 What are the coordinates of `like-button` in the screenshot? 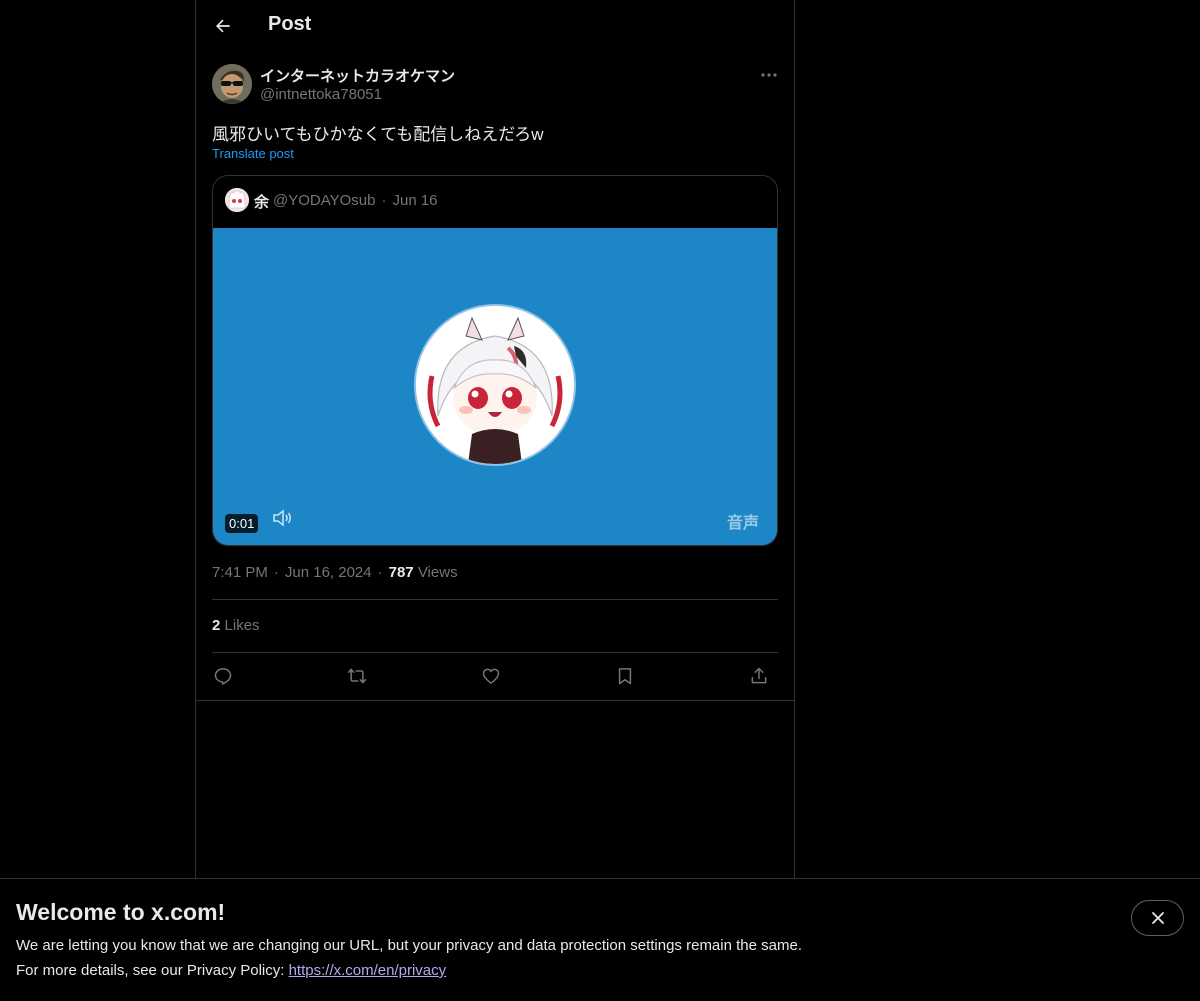 It's located at (491, 676).